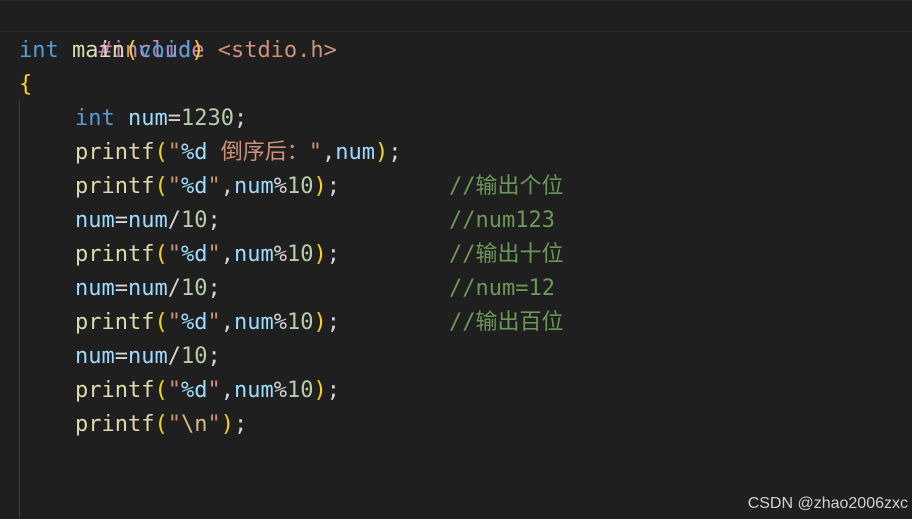 This screenshot has width=912, height=519. Describe the element at coordinates (148, 118) in the screenshot. I see `var-name: num` at that location.